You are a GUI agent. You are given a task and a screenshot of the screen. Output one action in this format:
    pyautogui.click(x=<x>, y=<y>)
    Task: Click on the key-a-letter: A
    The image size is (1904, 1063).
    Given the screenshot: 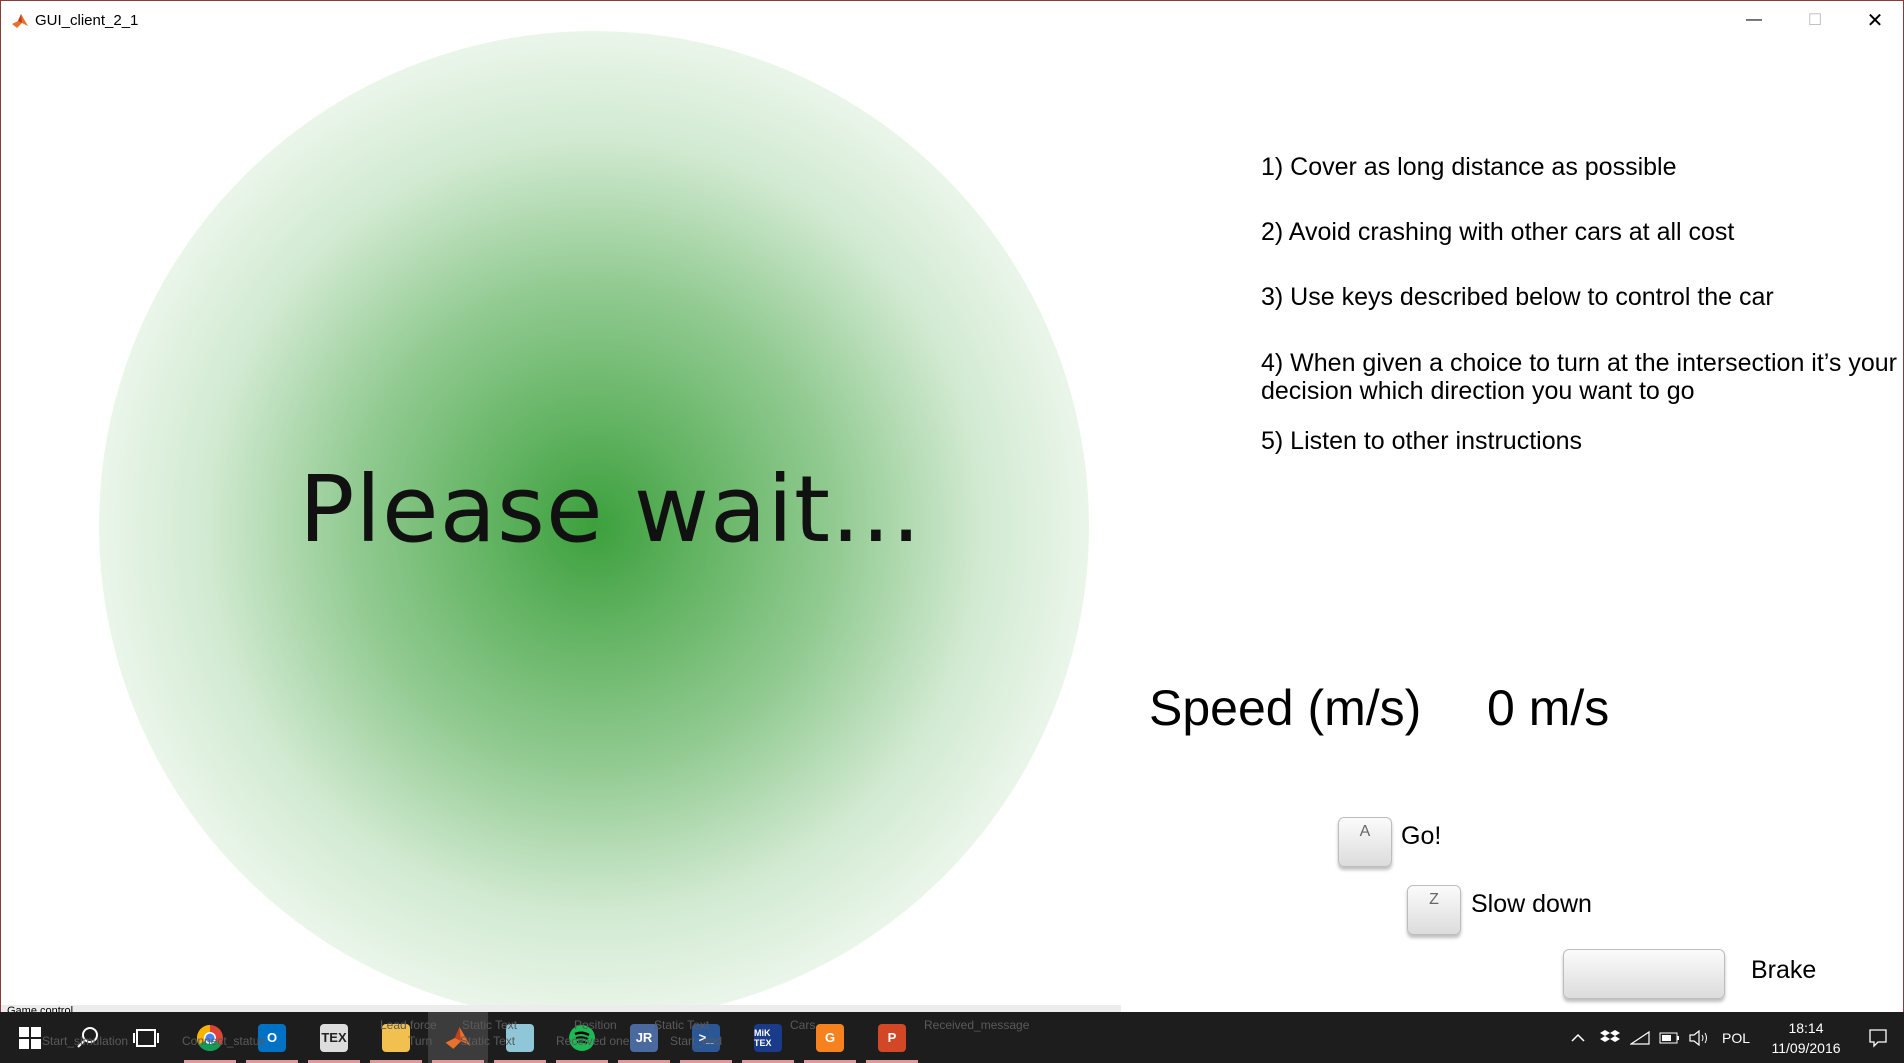 What is the action you would take?
    pyautogui.click(x=1365, y=831)
    